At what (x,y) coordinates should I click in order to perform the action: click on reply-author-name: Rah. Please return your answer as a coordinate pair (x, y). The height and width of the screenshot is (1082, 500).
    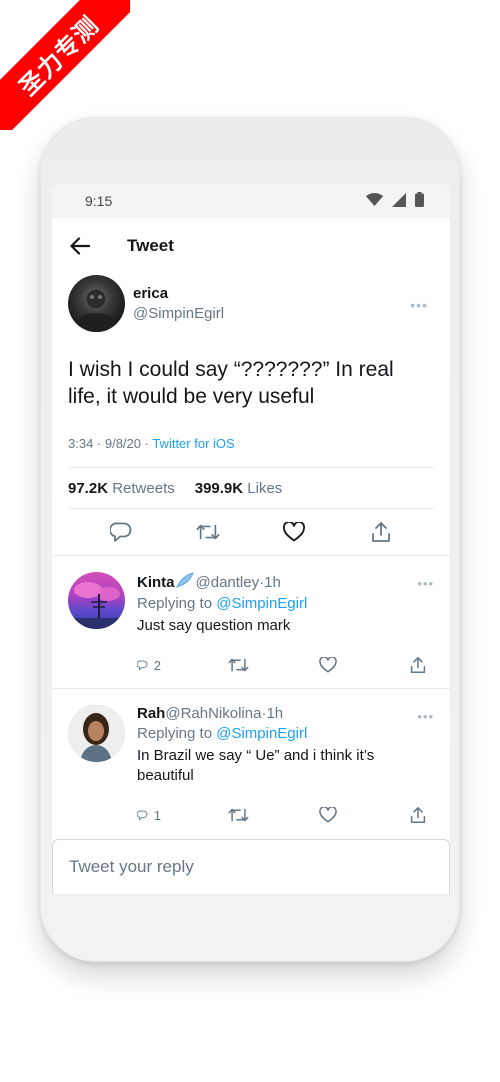
    Looking at the image, I should click on (151, 713).